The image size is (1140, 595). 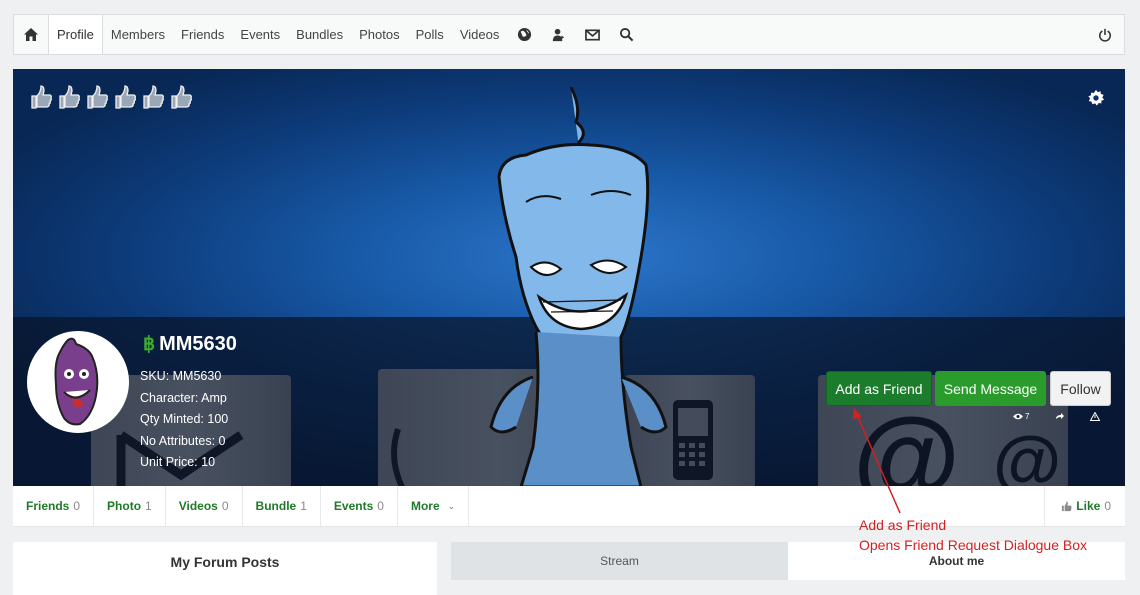 I want to click on warning-icon, so click(x=1095, y=416).